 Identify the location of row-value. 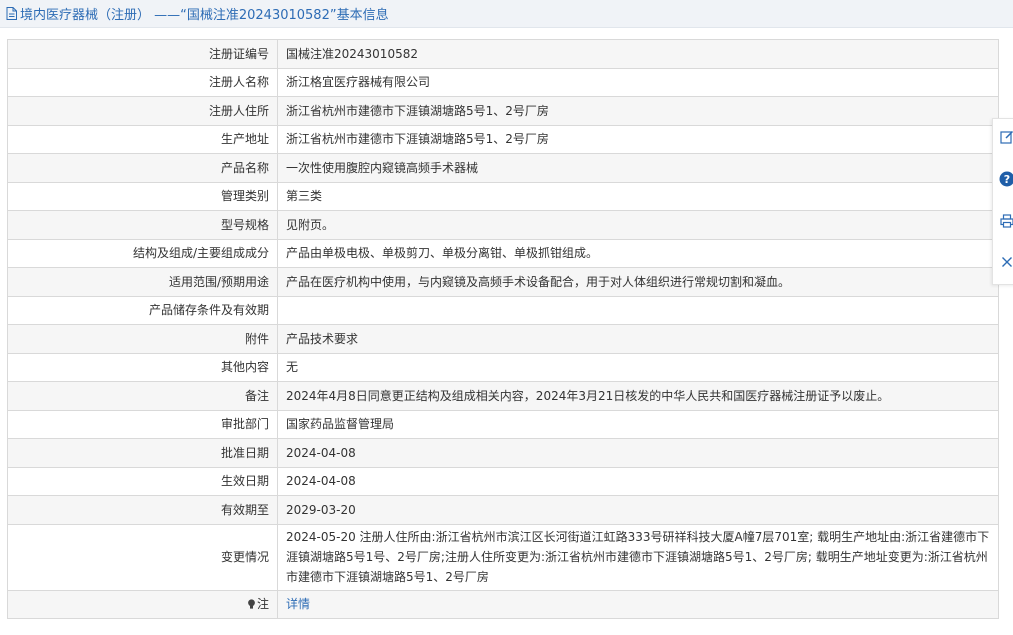
(638, 310).